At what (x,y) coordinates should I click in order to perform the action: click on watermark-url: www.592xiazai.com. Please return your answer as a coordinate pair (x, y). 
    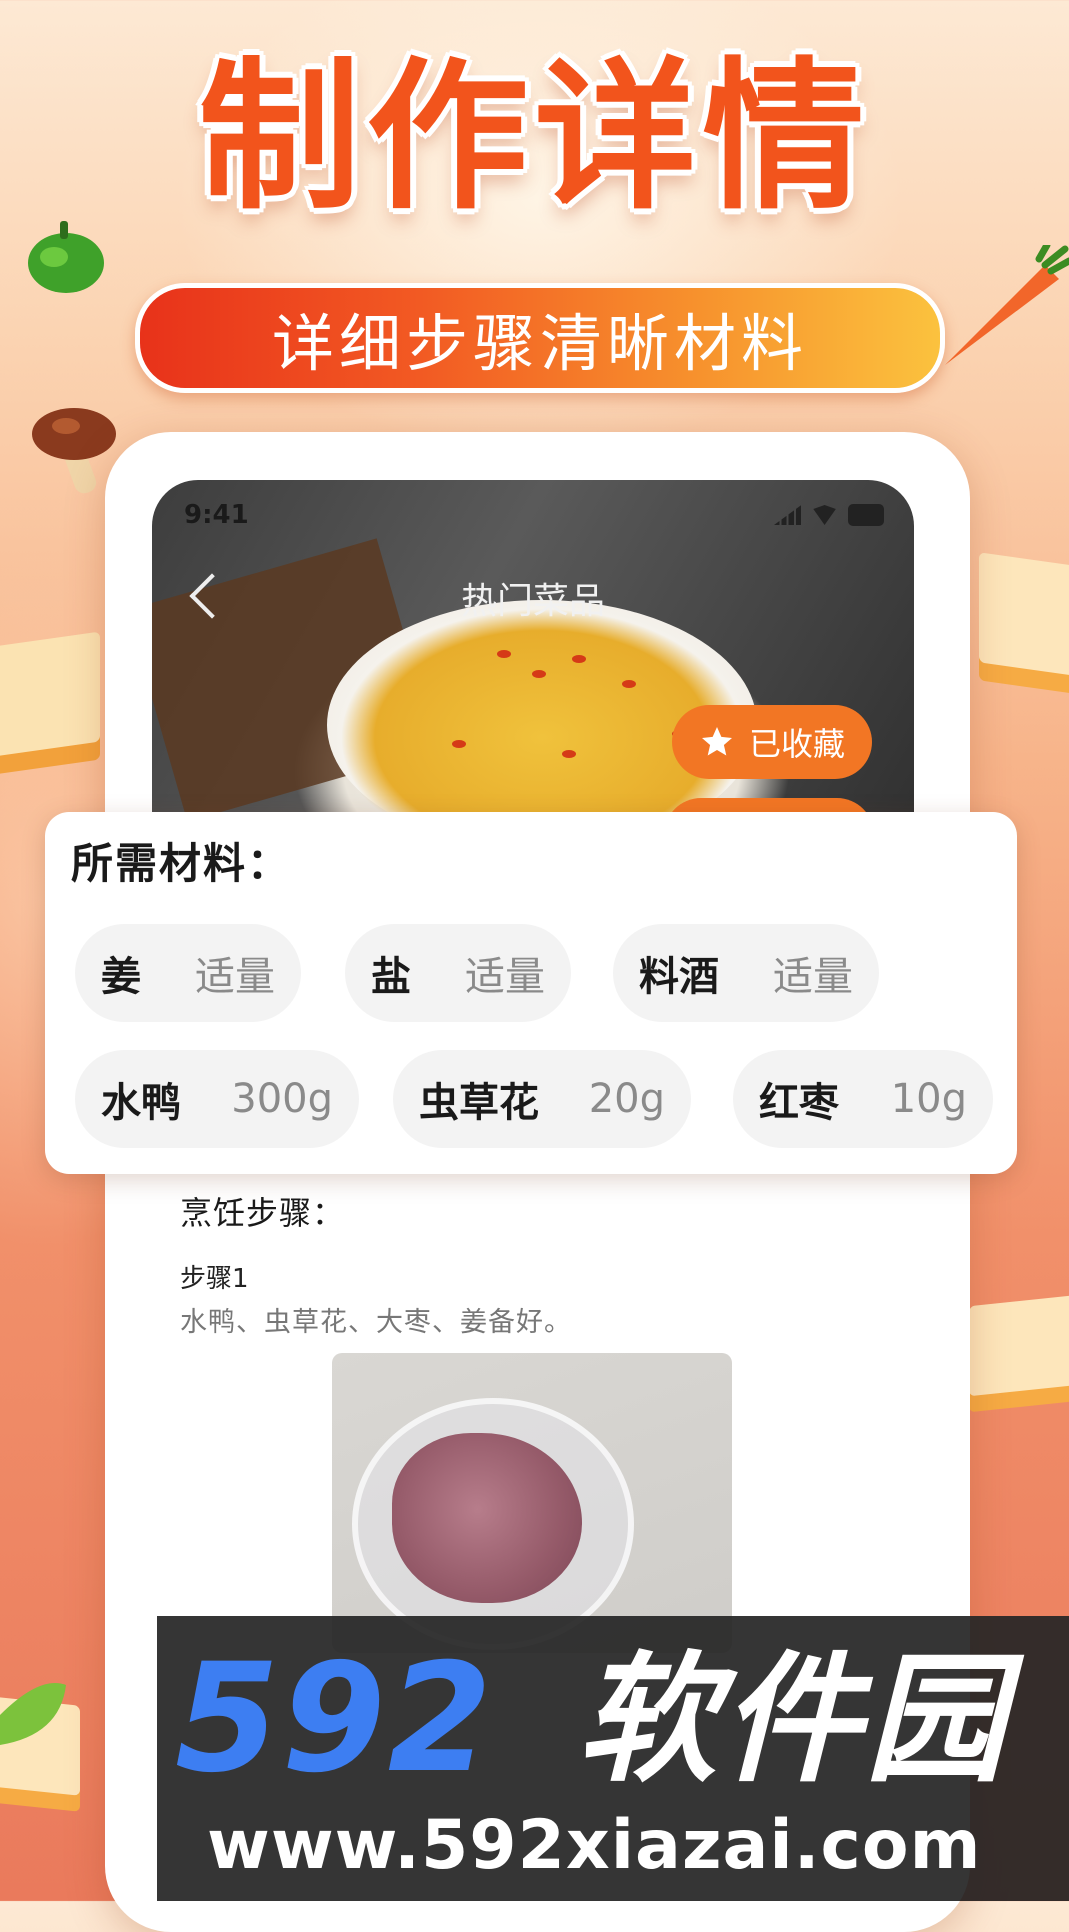
    Looking at the image, I should click on (594, 1845).